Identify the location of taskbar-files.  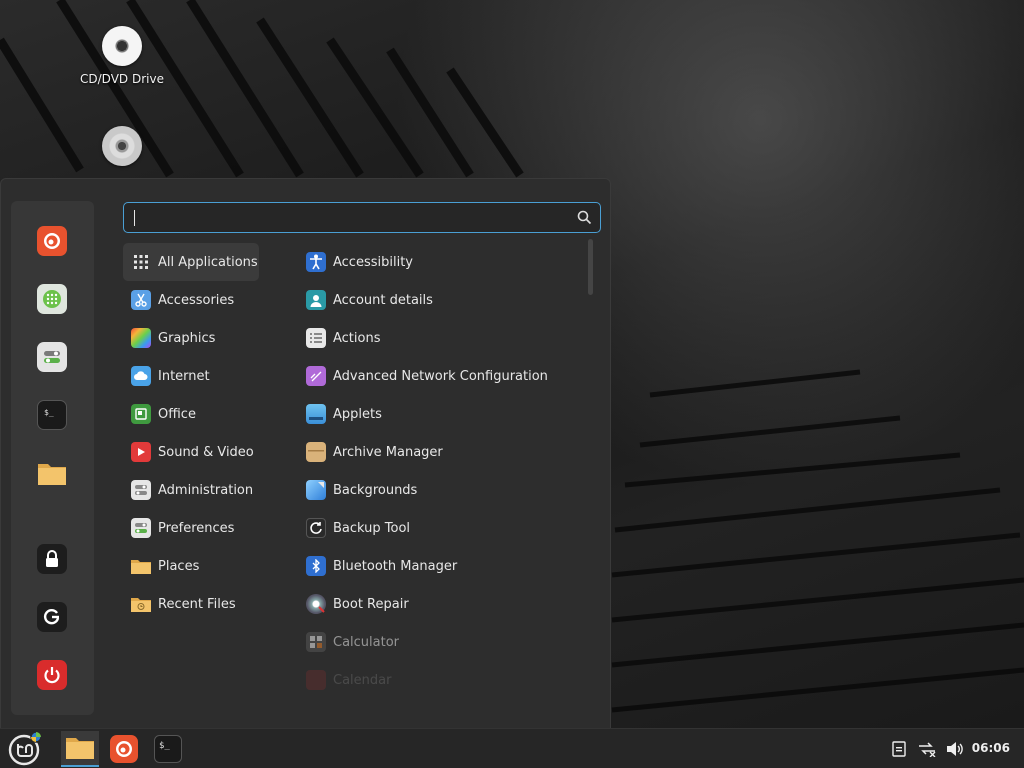
(80, 749).